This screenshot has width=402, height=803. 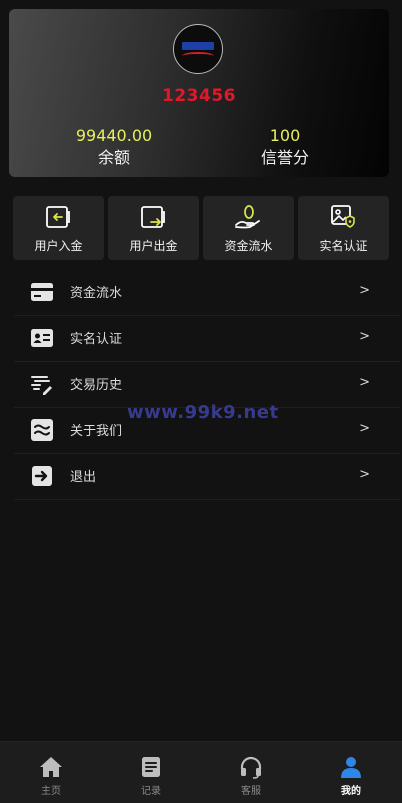 What do you see at coordinates (96, 339) in the screenshot?
I see `menu-item-label: 实名认证` at bounding box center [96, 339].